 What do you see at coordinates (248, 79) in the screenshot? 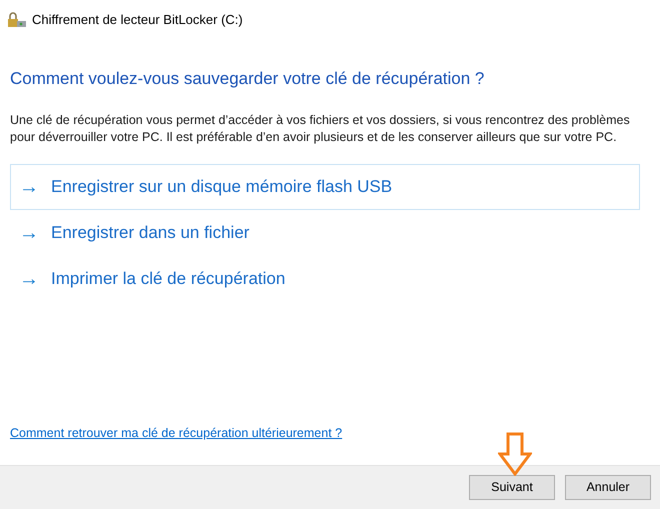
I see `heading: Comment voulez-vous sauvegarder votre clé de récupération ?` at bounding box center [248, 79].